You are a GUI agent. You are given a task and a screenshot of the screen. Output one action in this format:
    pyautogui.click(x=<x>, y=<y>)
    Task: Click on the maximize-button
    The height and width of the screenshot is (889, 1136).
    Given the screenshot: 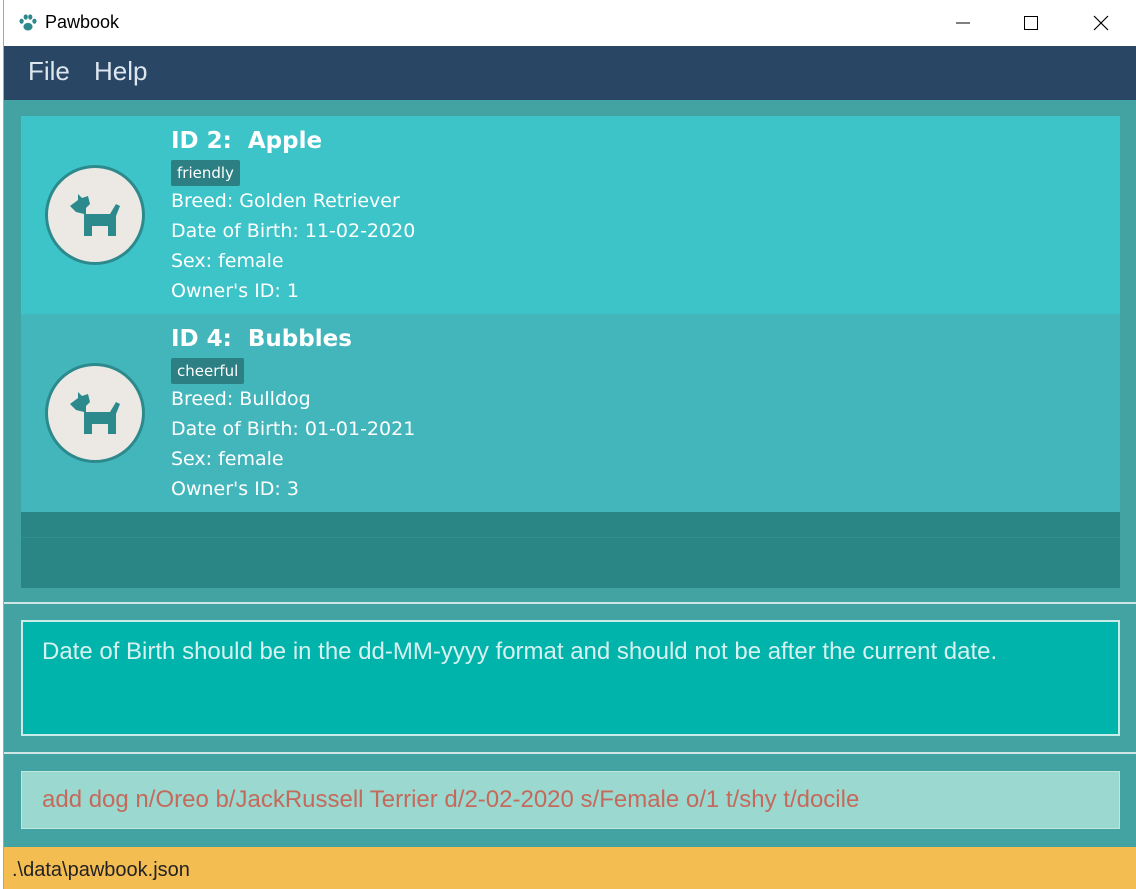 What is the action you would take?
    pyautogui.click(x=1031, y=23)
    